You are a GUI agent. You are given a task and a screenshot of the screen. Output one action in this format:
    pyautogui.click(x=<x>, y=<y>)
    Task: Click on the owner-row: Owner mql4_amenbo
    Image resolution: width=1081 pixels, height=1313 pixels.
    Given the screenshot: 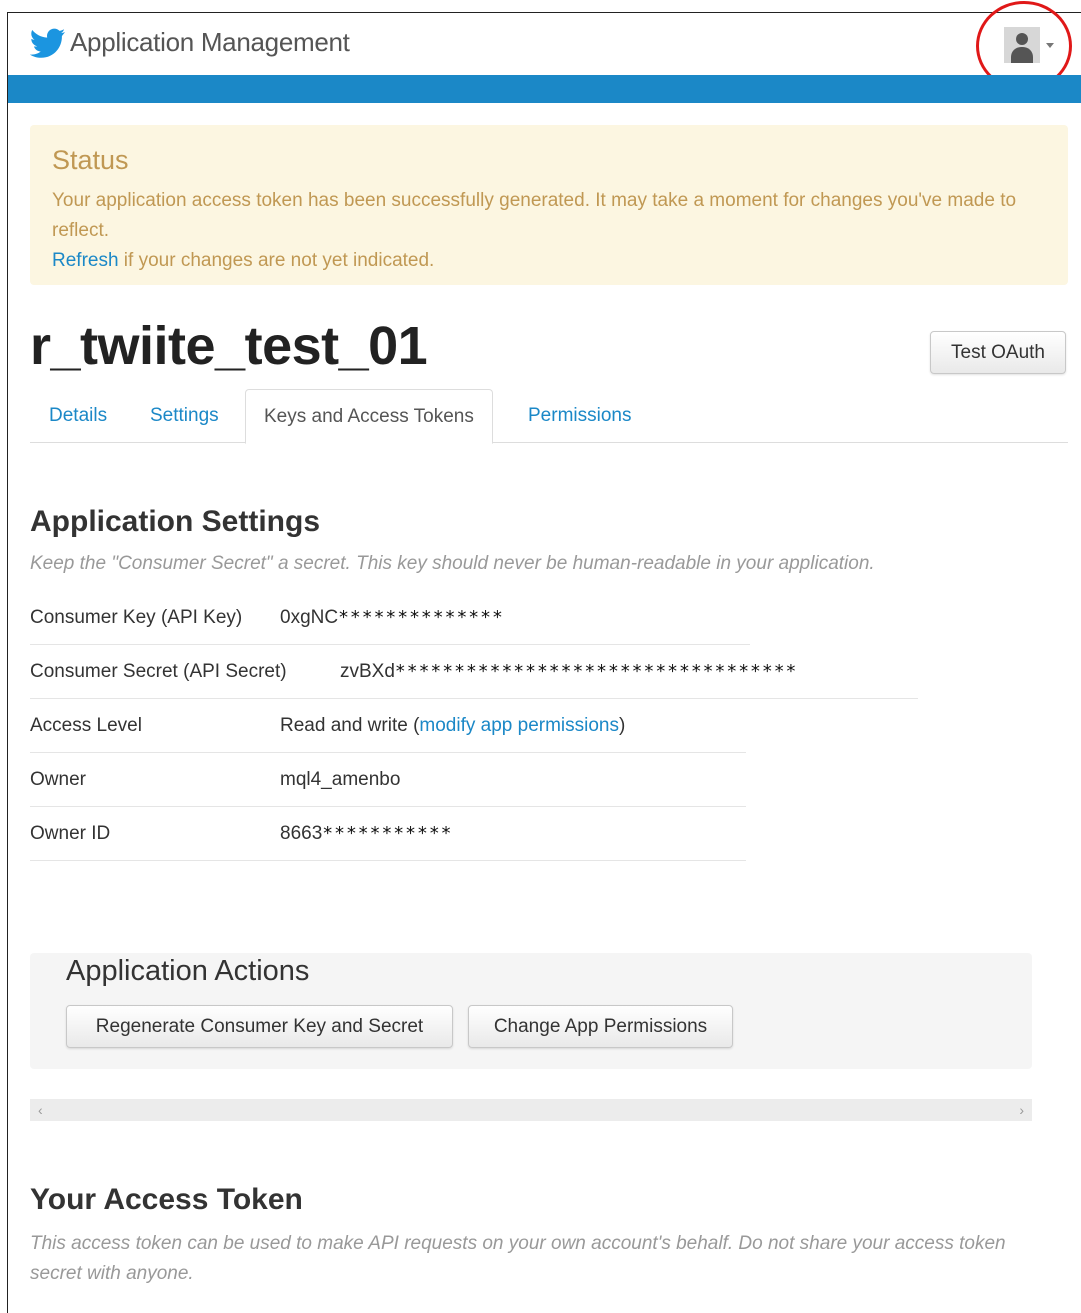 What is the action you would take?
    pyautogui.click(x=388, y=780)
    